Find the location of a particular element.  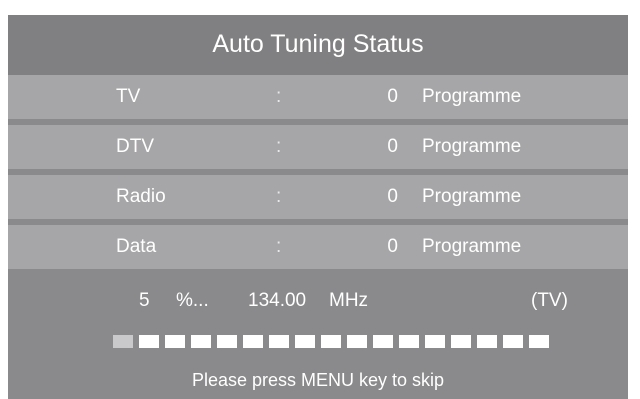

dialog-title: Auto Tuning Status is located at coordinates (318, 44).